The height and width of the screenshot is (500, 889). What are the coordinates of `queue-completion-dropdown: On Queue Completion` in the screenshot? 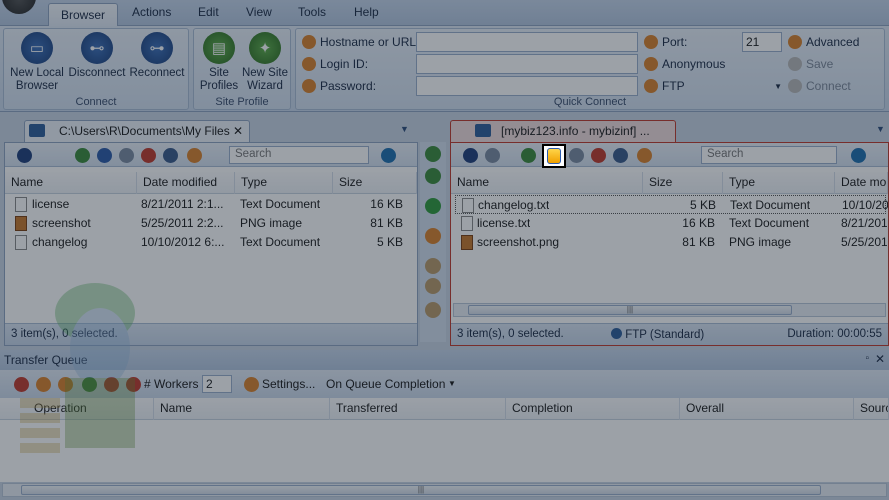 It's located at (385, 384).